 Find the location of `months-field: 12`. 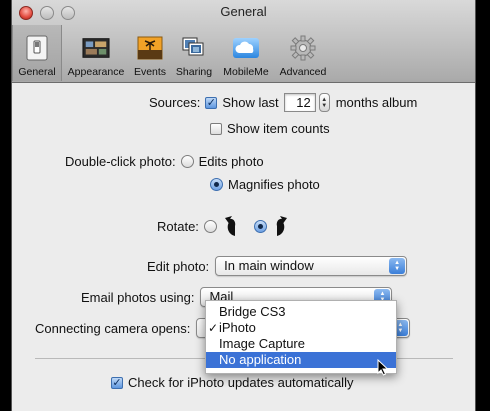

months-field: 12 is located at coordinates (299, 102).